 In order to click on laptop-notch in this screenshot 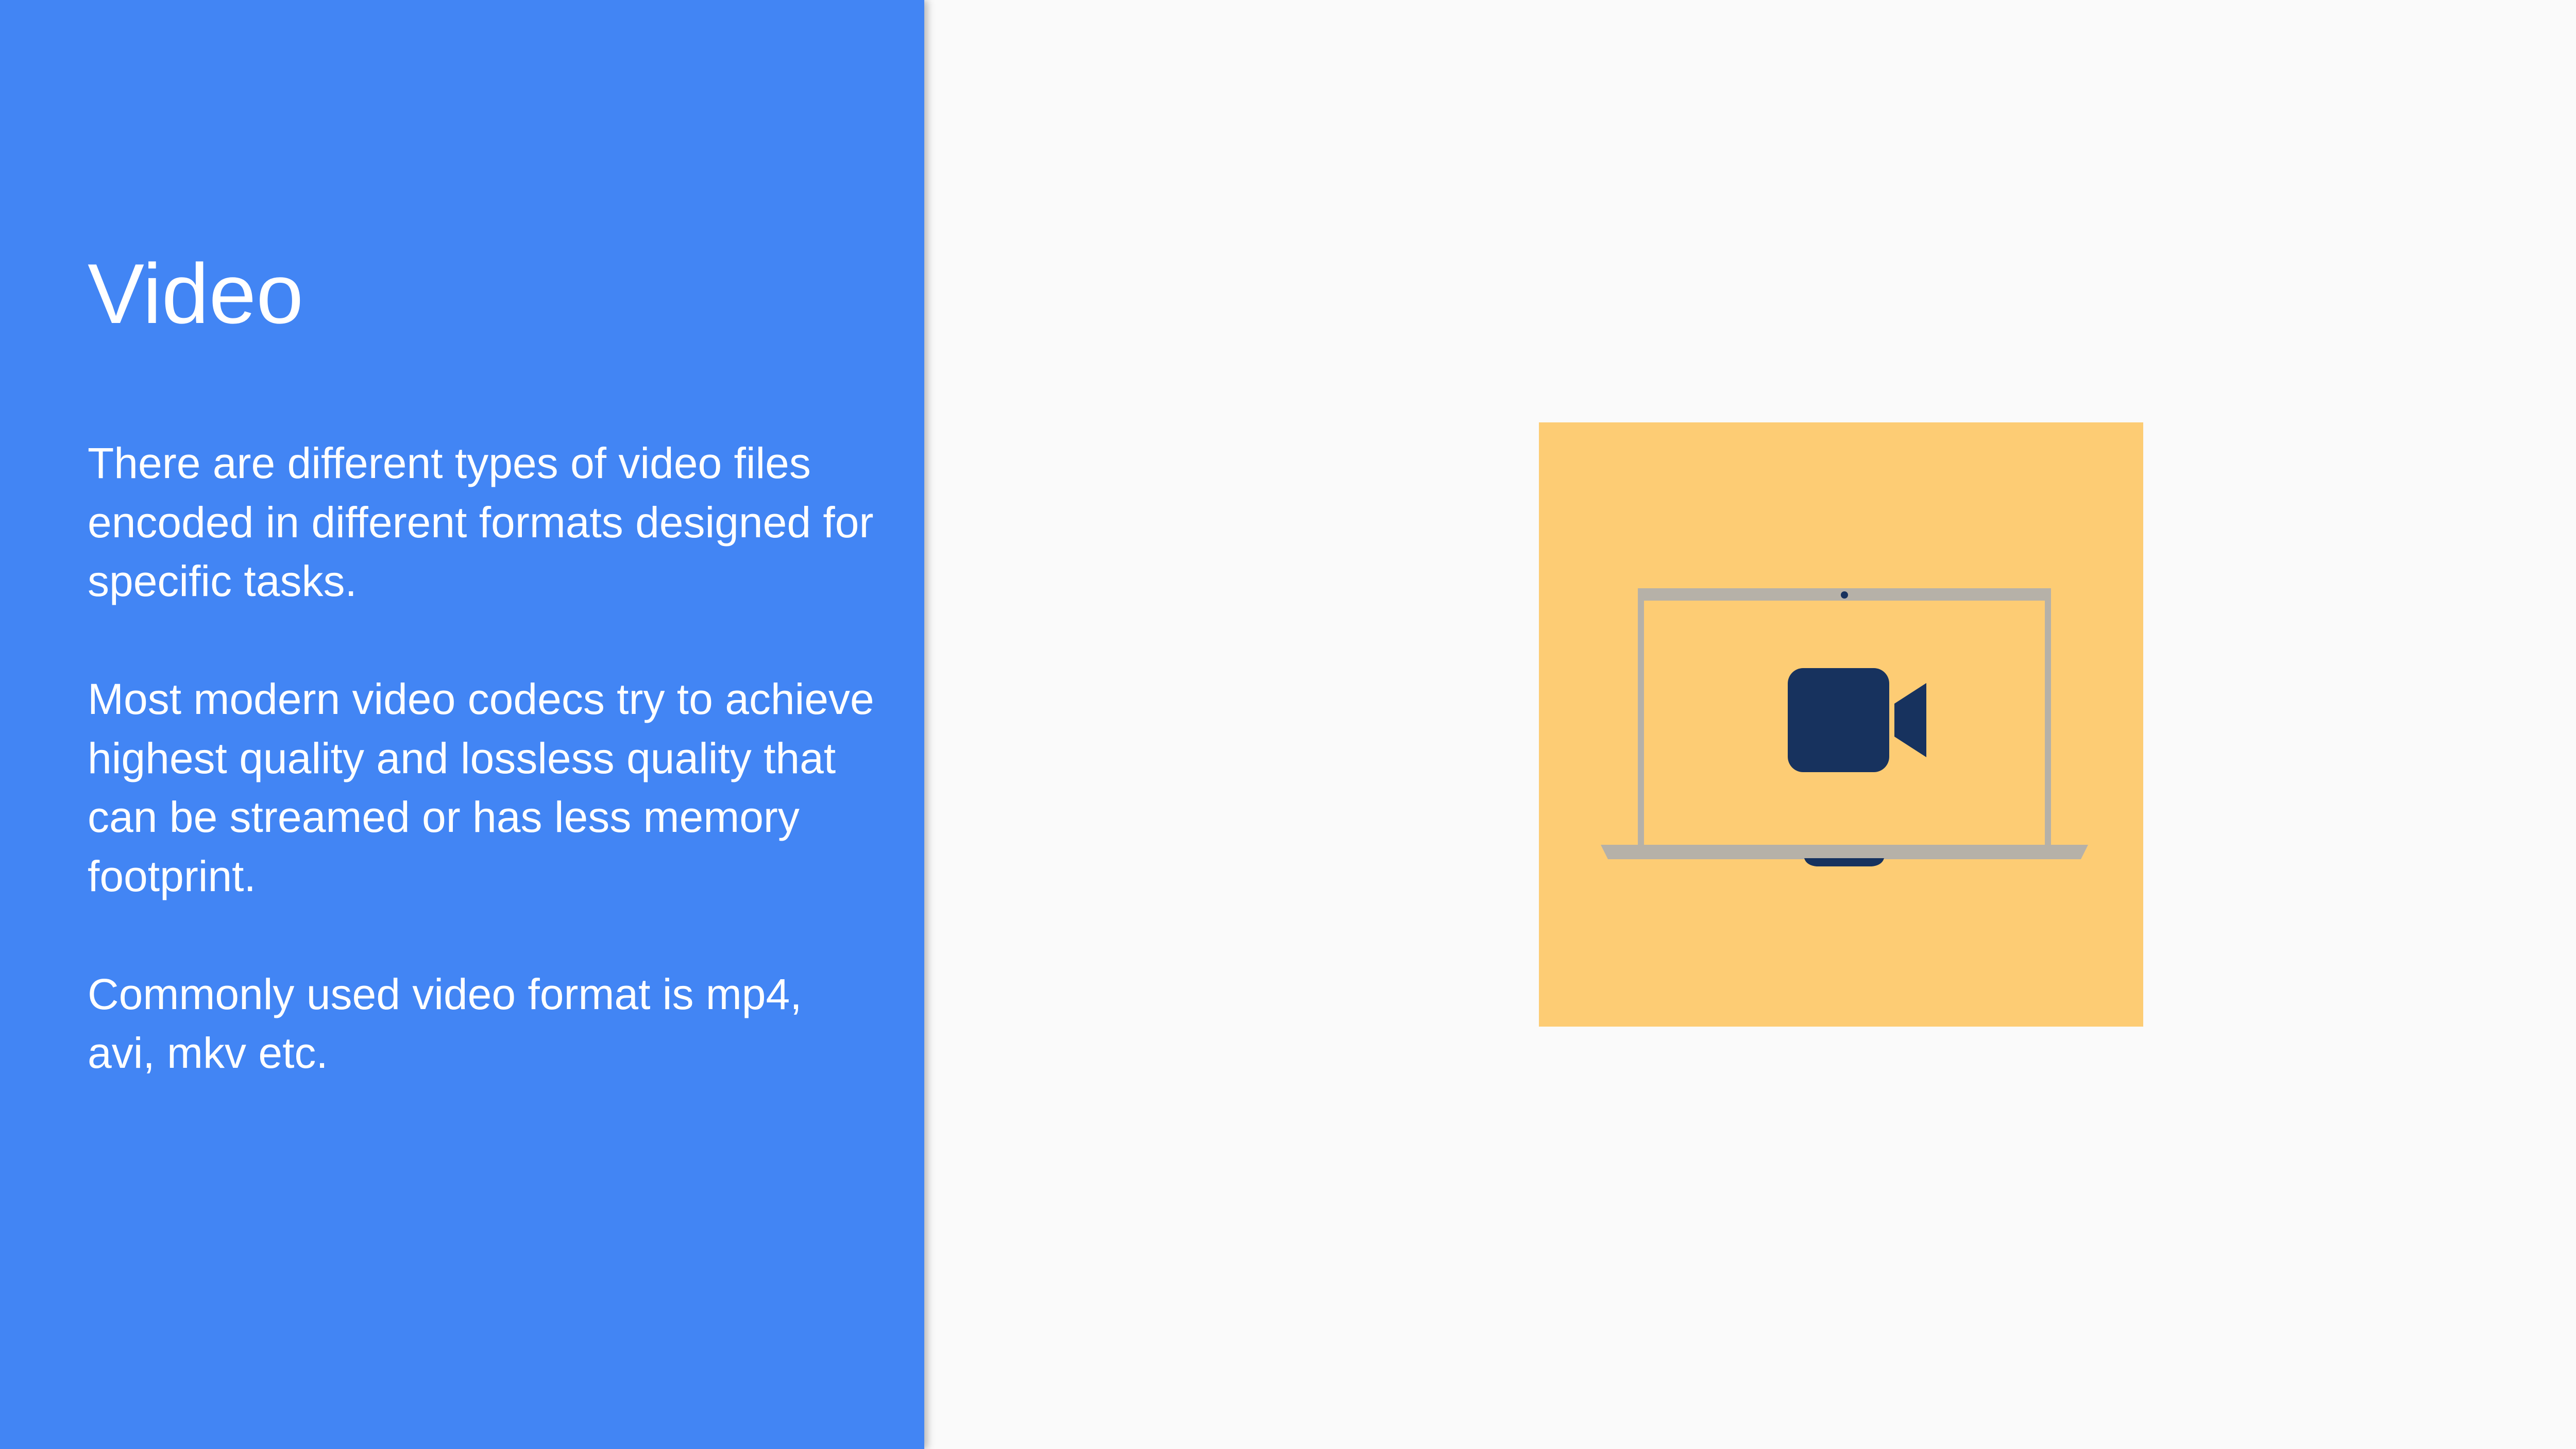, I will do `click(1844, 862)`.